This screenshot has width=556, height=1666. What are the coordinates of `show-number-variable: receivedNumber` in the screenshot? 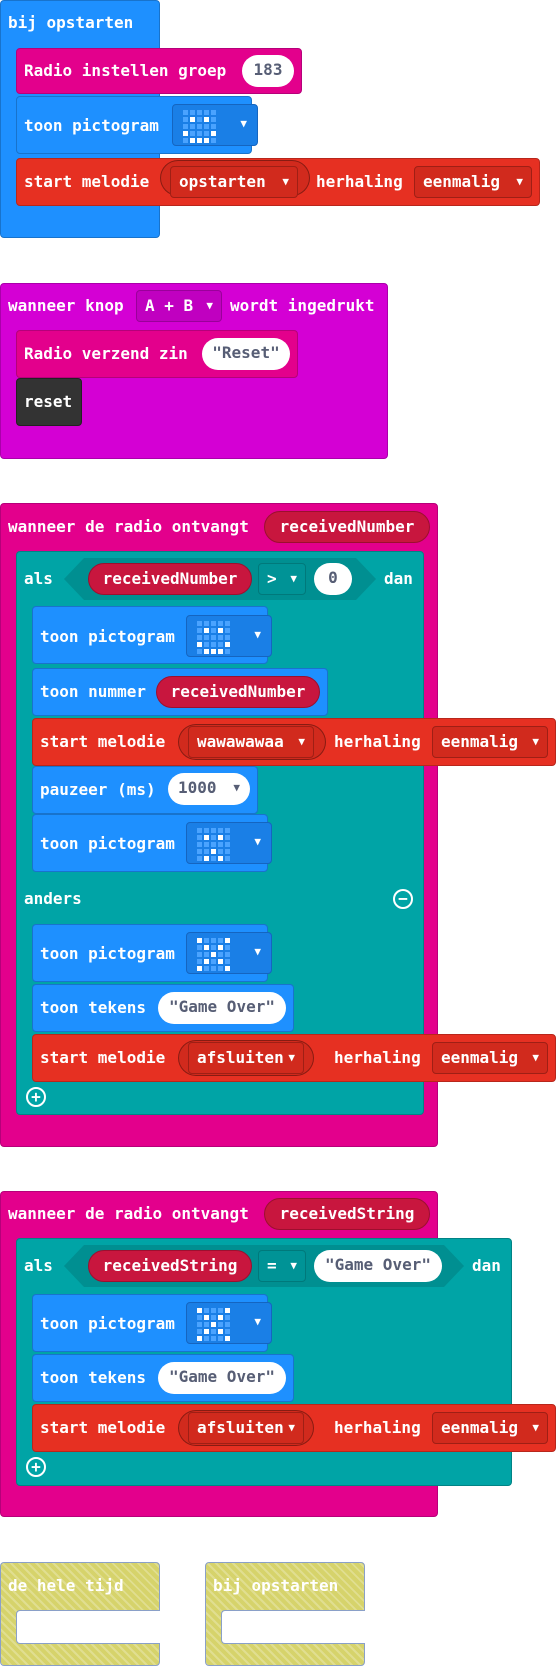 It's located at (238, 692).